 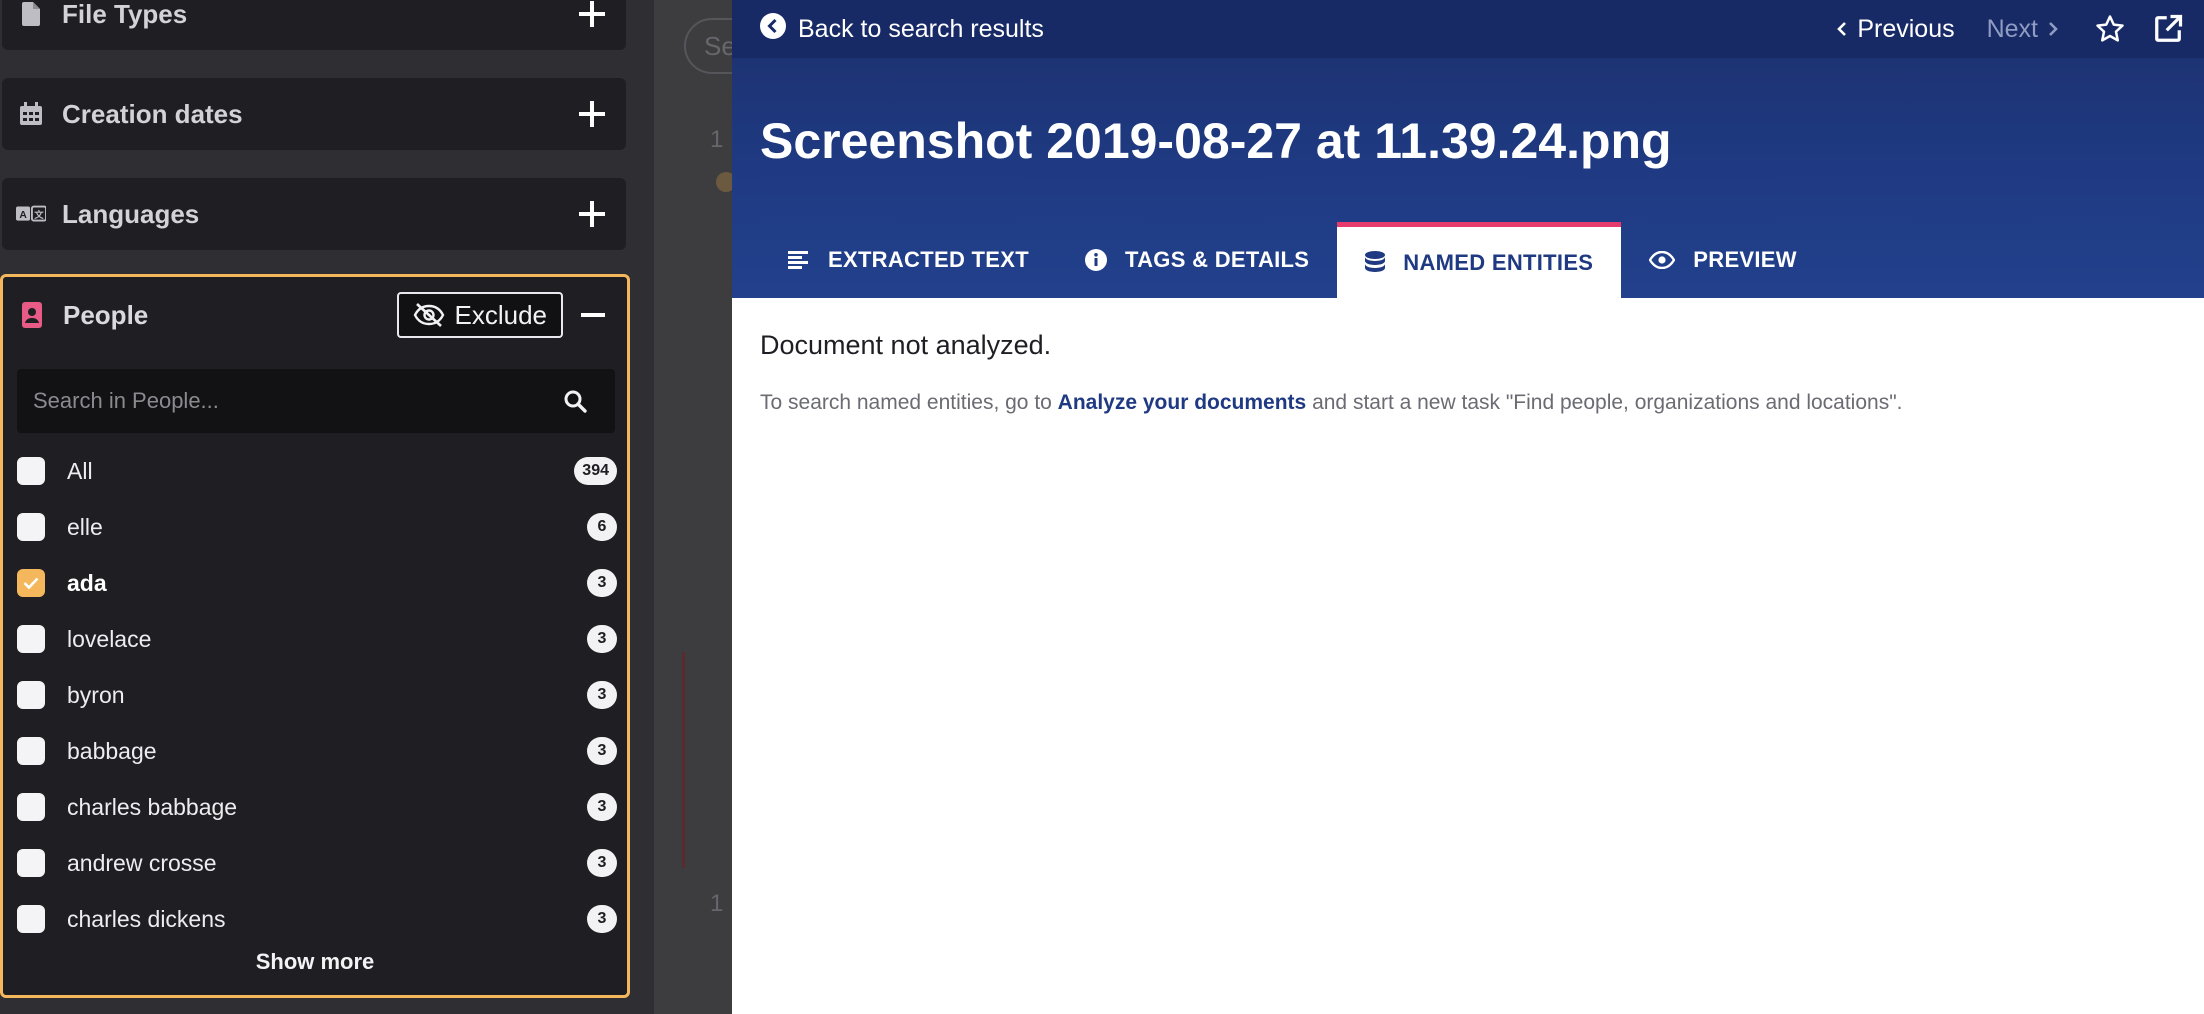 I want to click on list-item: andrew crosse 3, so click(x=317, y=863).